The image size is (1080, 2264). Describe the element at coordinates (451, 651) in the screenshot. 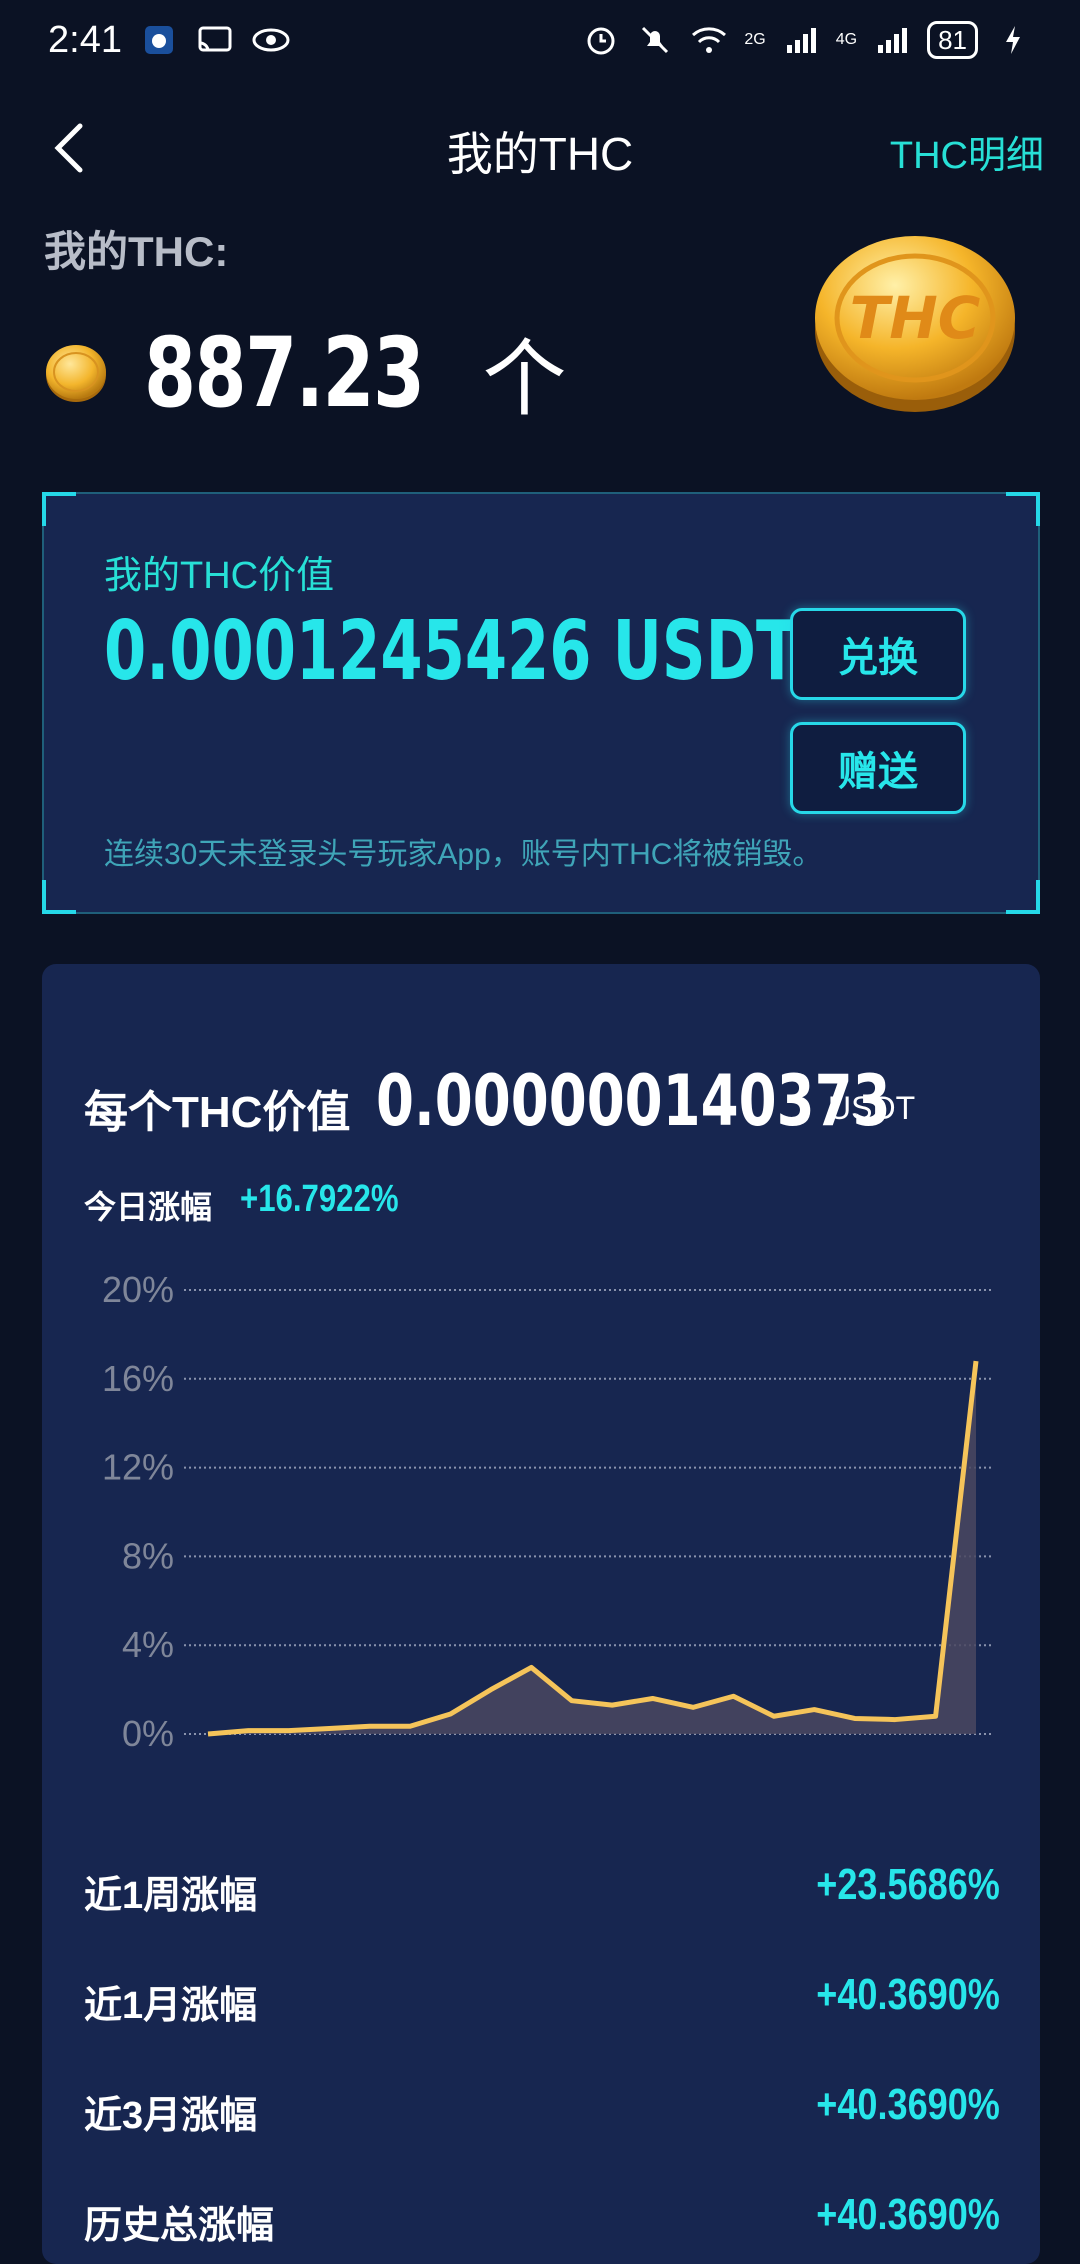

I see `thc-value-amount: 0.0001245426 USDT` at that location.